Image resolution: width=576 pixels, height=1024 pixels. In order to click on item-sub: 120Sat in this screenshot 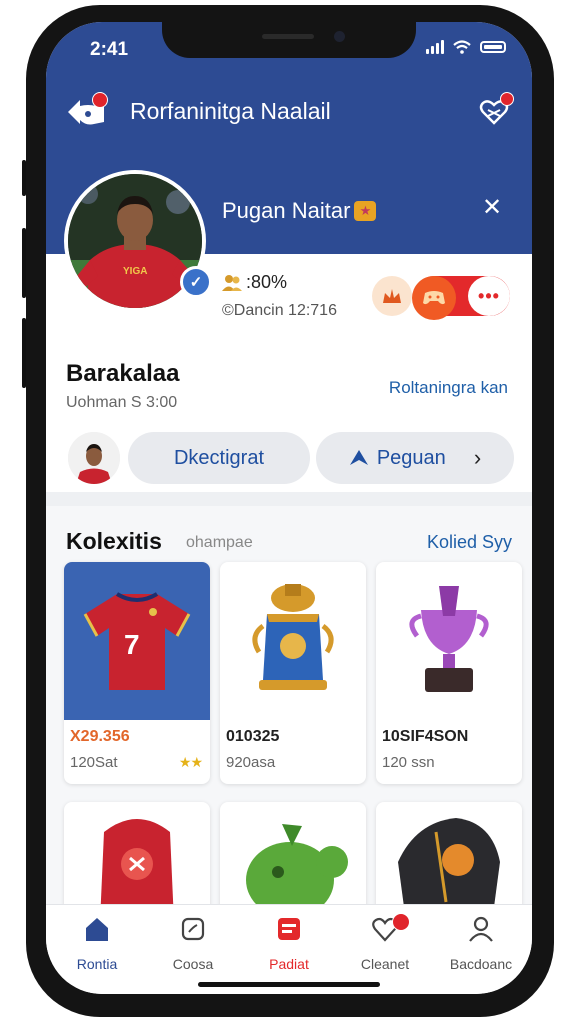, I will do `click(94, 762)`.